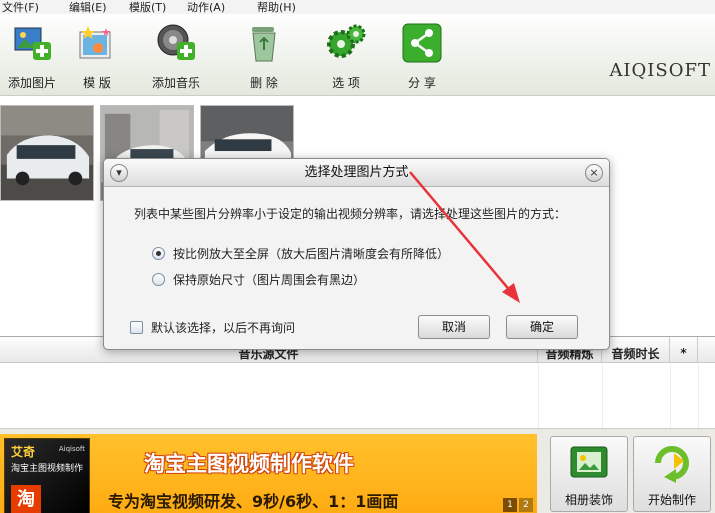  I want to click on menu-bar: 文件(F) 编辑(E) 模版(T) 动作(A) 帮助(H), so click(357, 7).